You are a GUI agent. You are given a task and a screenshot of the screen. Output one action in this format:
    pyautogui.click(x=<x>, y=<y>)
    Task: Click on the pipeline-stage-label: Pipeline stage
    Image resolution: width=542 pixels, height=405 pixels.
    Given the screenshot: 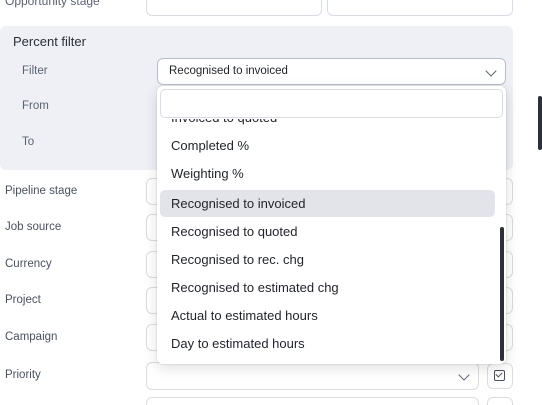 What is the action you would take?
    pyautogui.click(x=41, y=191)
    